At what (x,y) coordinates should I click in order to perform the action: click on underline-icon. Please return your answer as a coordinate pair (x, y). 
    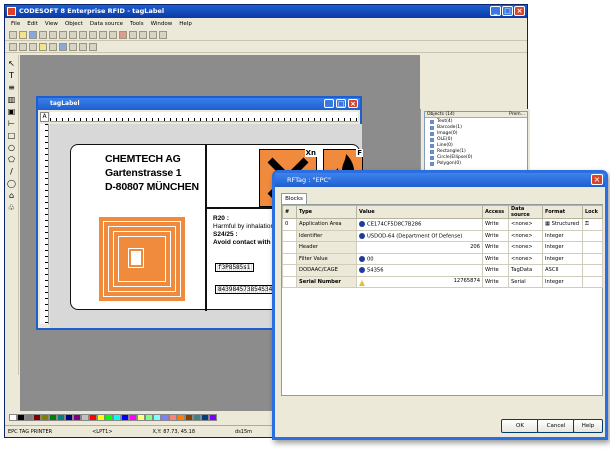
    Looking at the image, I should click on (93, 47).